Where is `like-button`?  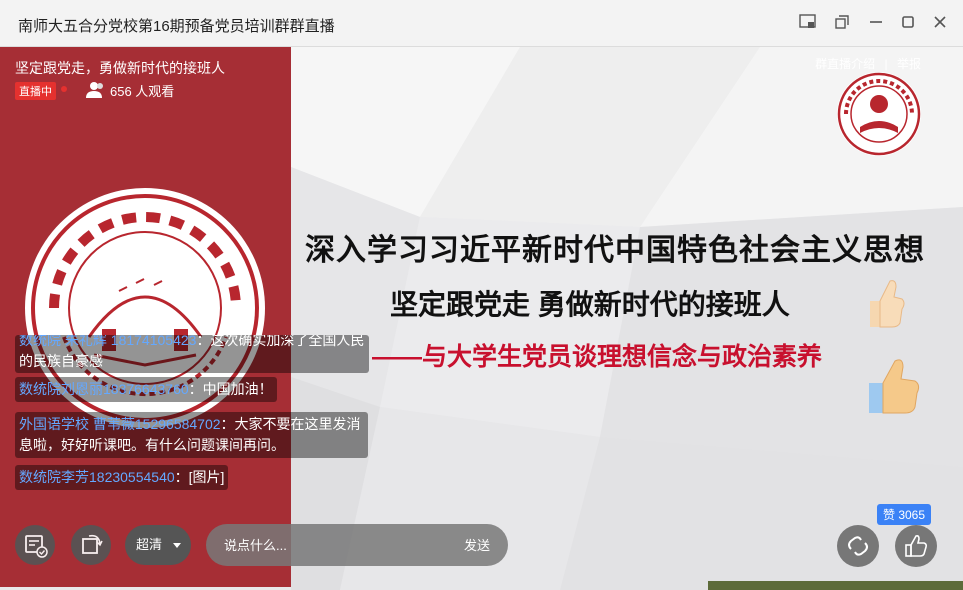
like-button is located at coordinates (916, 546).